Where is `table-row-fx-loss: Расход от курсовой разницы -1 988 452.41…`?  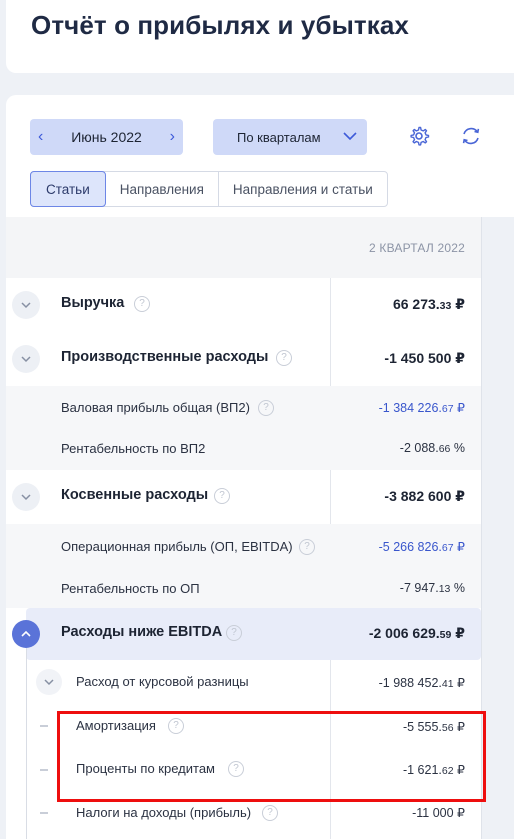
table-row-fx-loss: Расход от курсовой разницы -1 988 452.41… is located at coordinates (243, 682).